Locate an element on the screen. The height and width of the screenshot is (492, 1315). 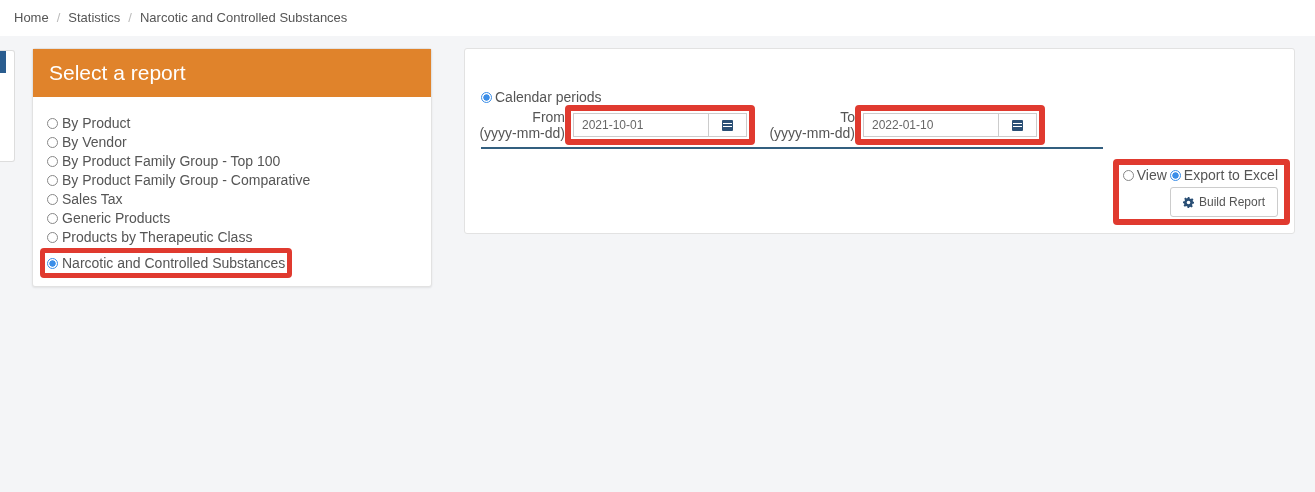
option-label: By Vendor is located at coordinates (94, 142).